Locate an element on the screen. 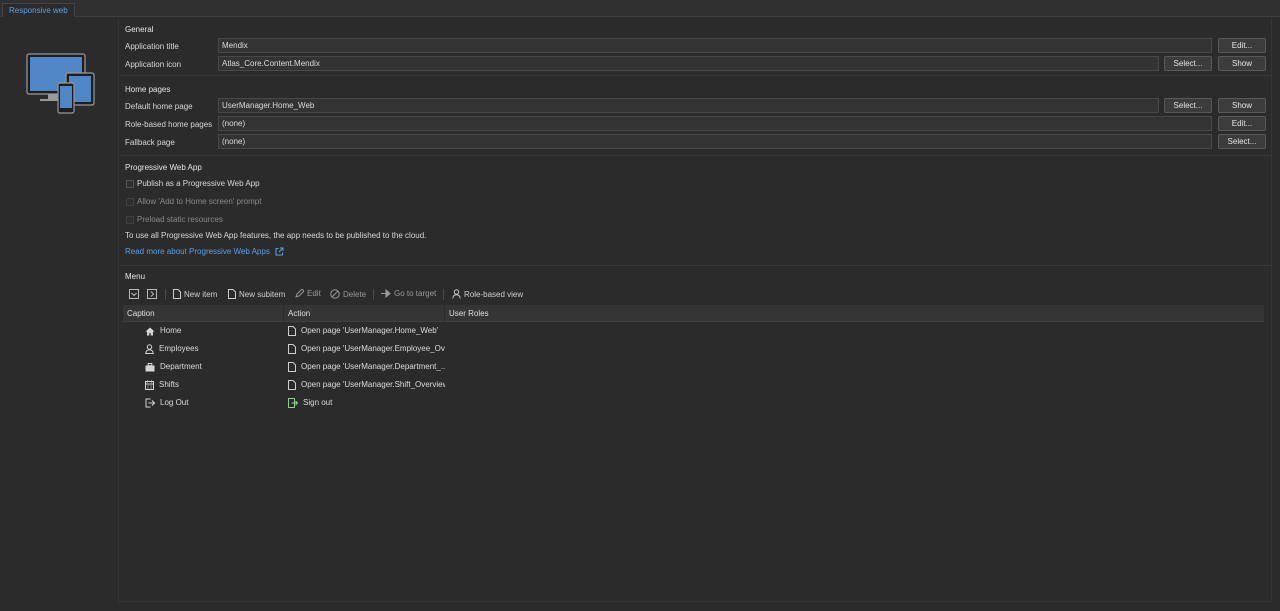  go-to-target-label: Go to target is located at coordinates (415, 293).